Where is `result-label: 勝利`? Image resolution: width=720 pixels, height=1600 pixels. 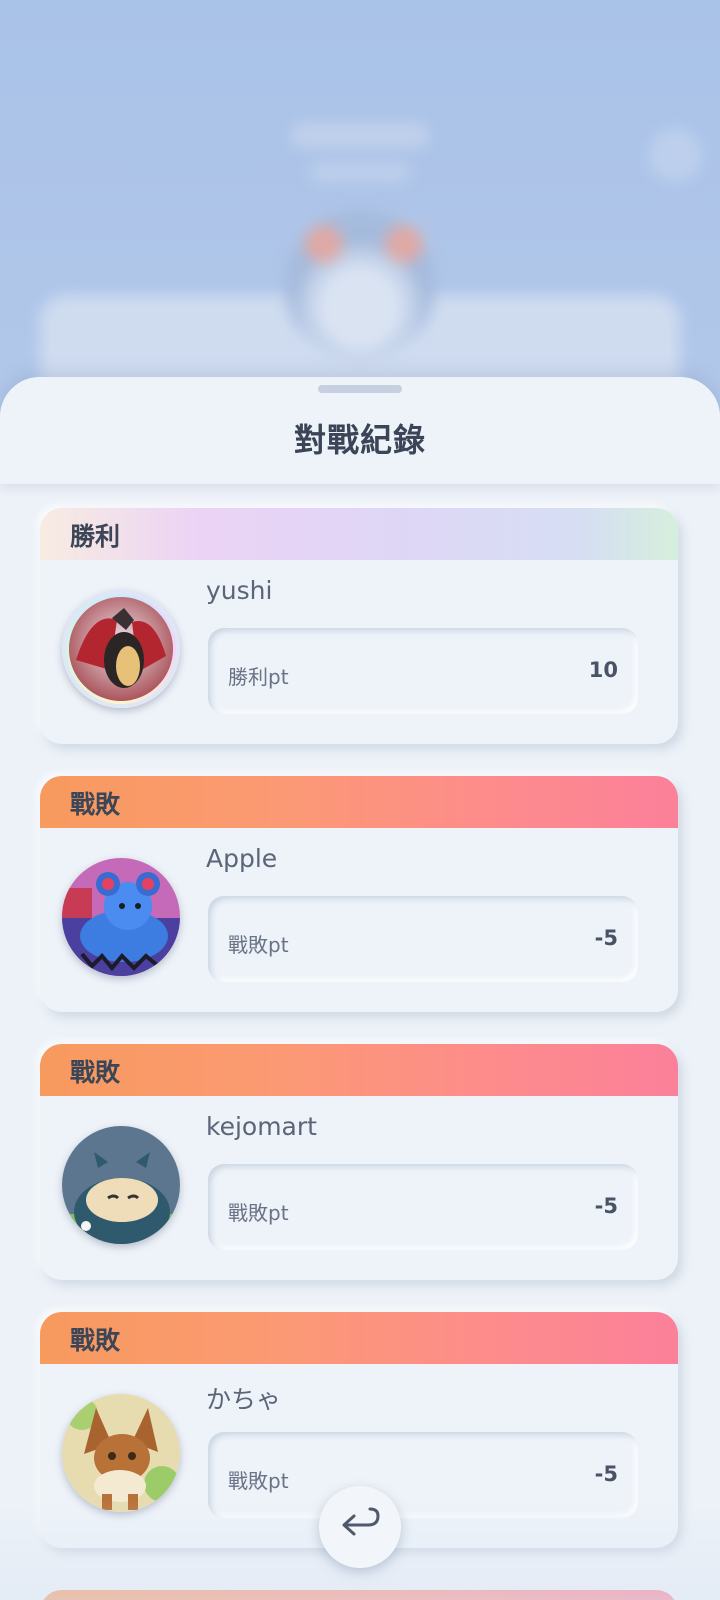 result-label: 勝利 is located at coordinates (95, 536).